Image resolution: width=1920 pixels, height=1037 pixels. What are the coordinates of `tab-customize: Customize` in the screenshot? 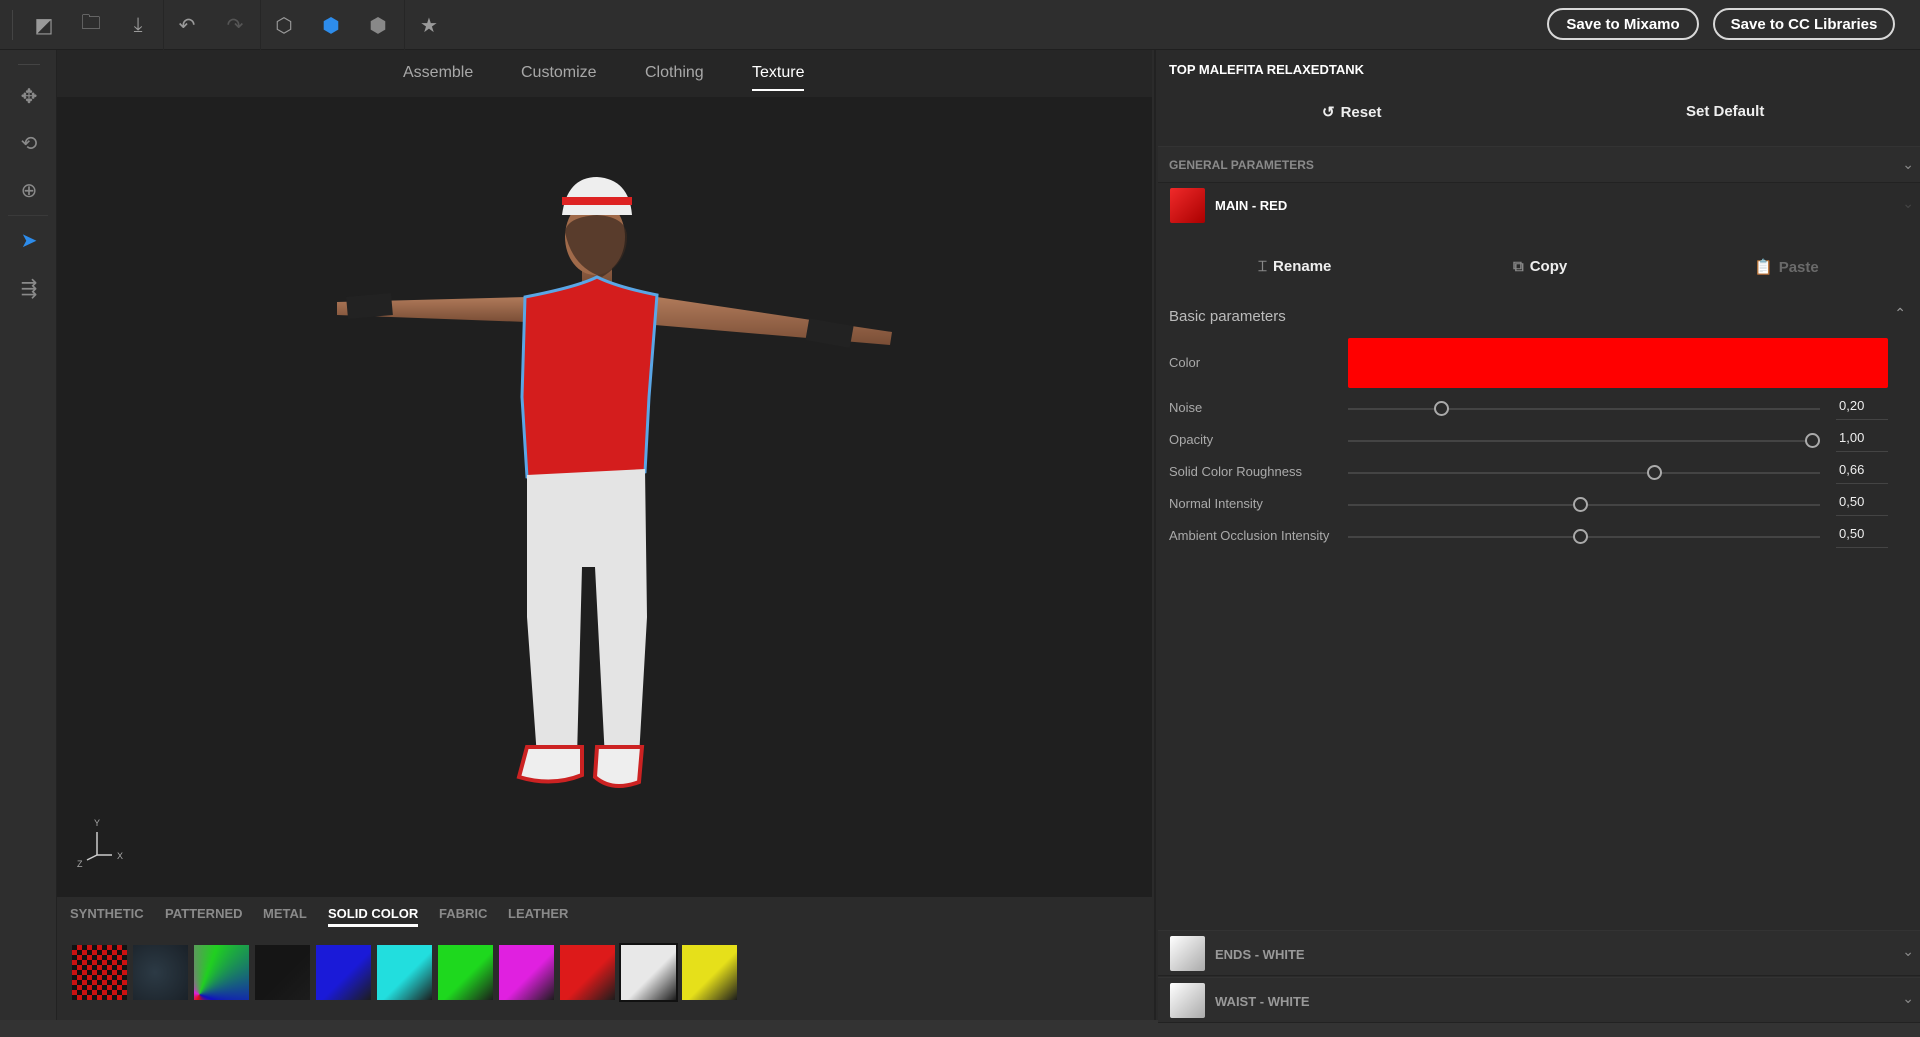 It's located at (559, 73).